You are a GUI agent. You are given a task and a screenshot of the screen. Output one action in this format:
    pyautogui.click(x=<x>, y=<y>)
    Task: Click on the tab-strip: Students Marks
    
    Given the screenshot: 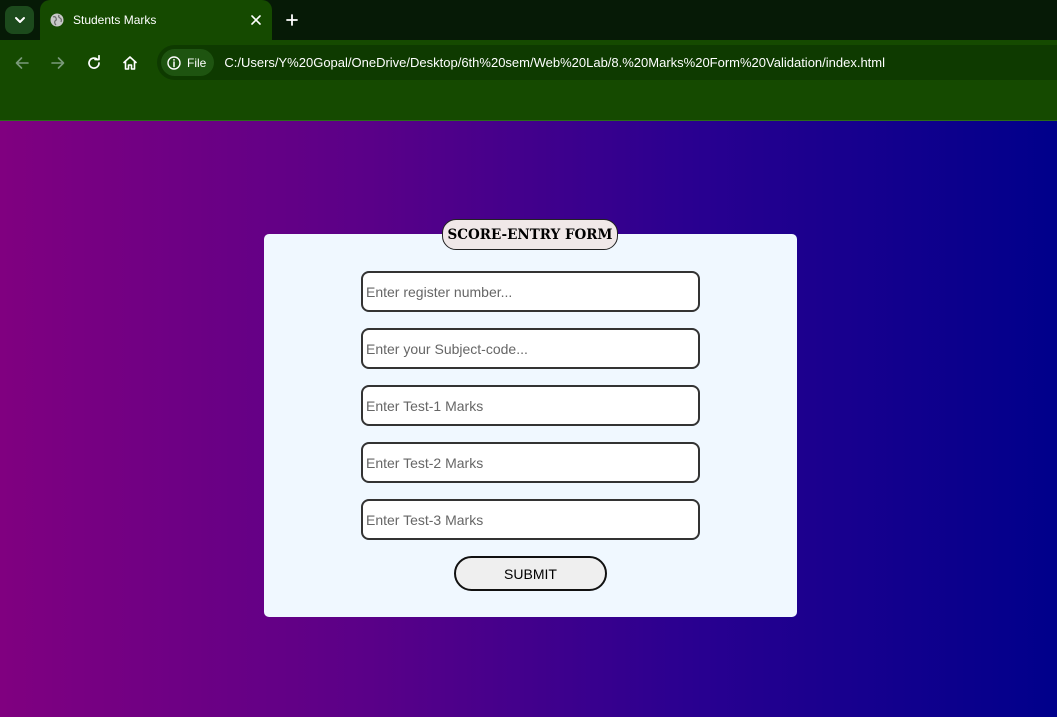 What is the action you would take?
    pyautogui.click(x=528, y=20)
    